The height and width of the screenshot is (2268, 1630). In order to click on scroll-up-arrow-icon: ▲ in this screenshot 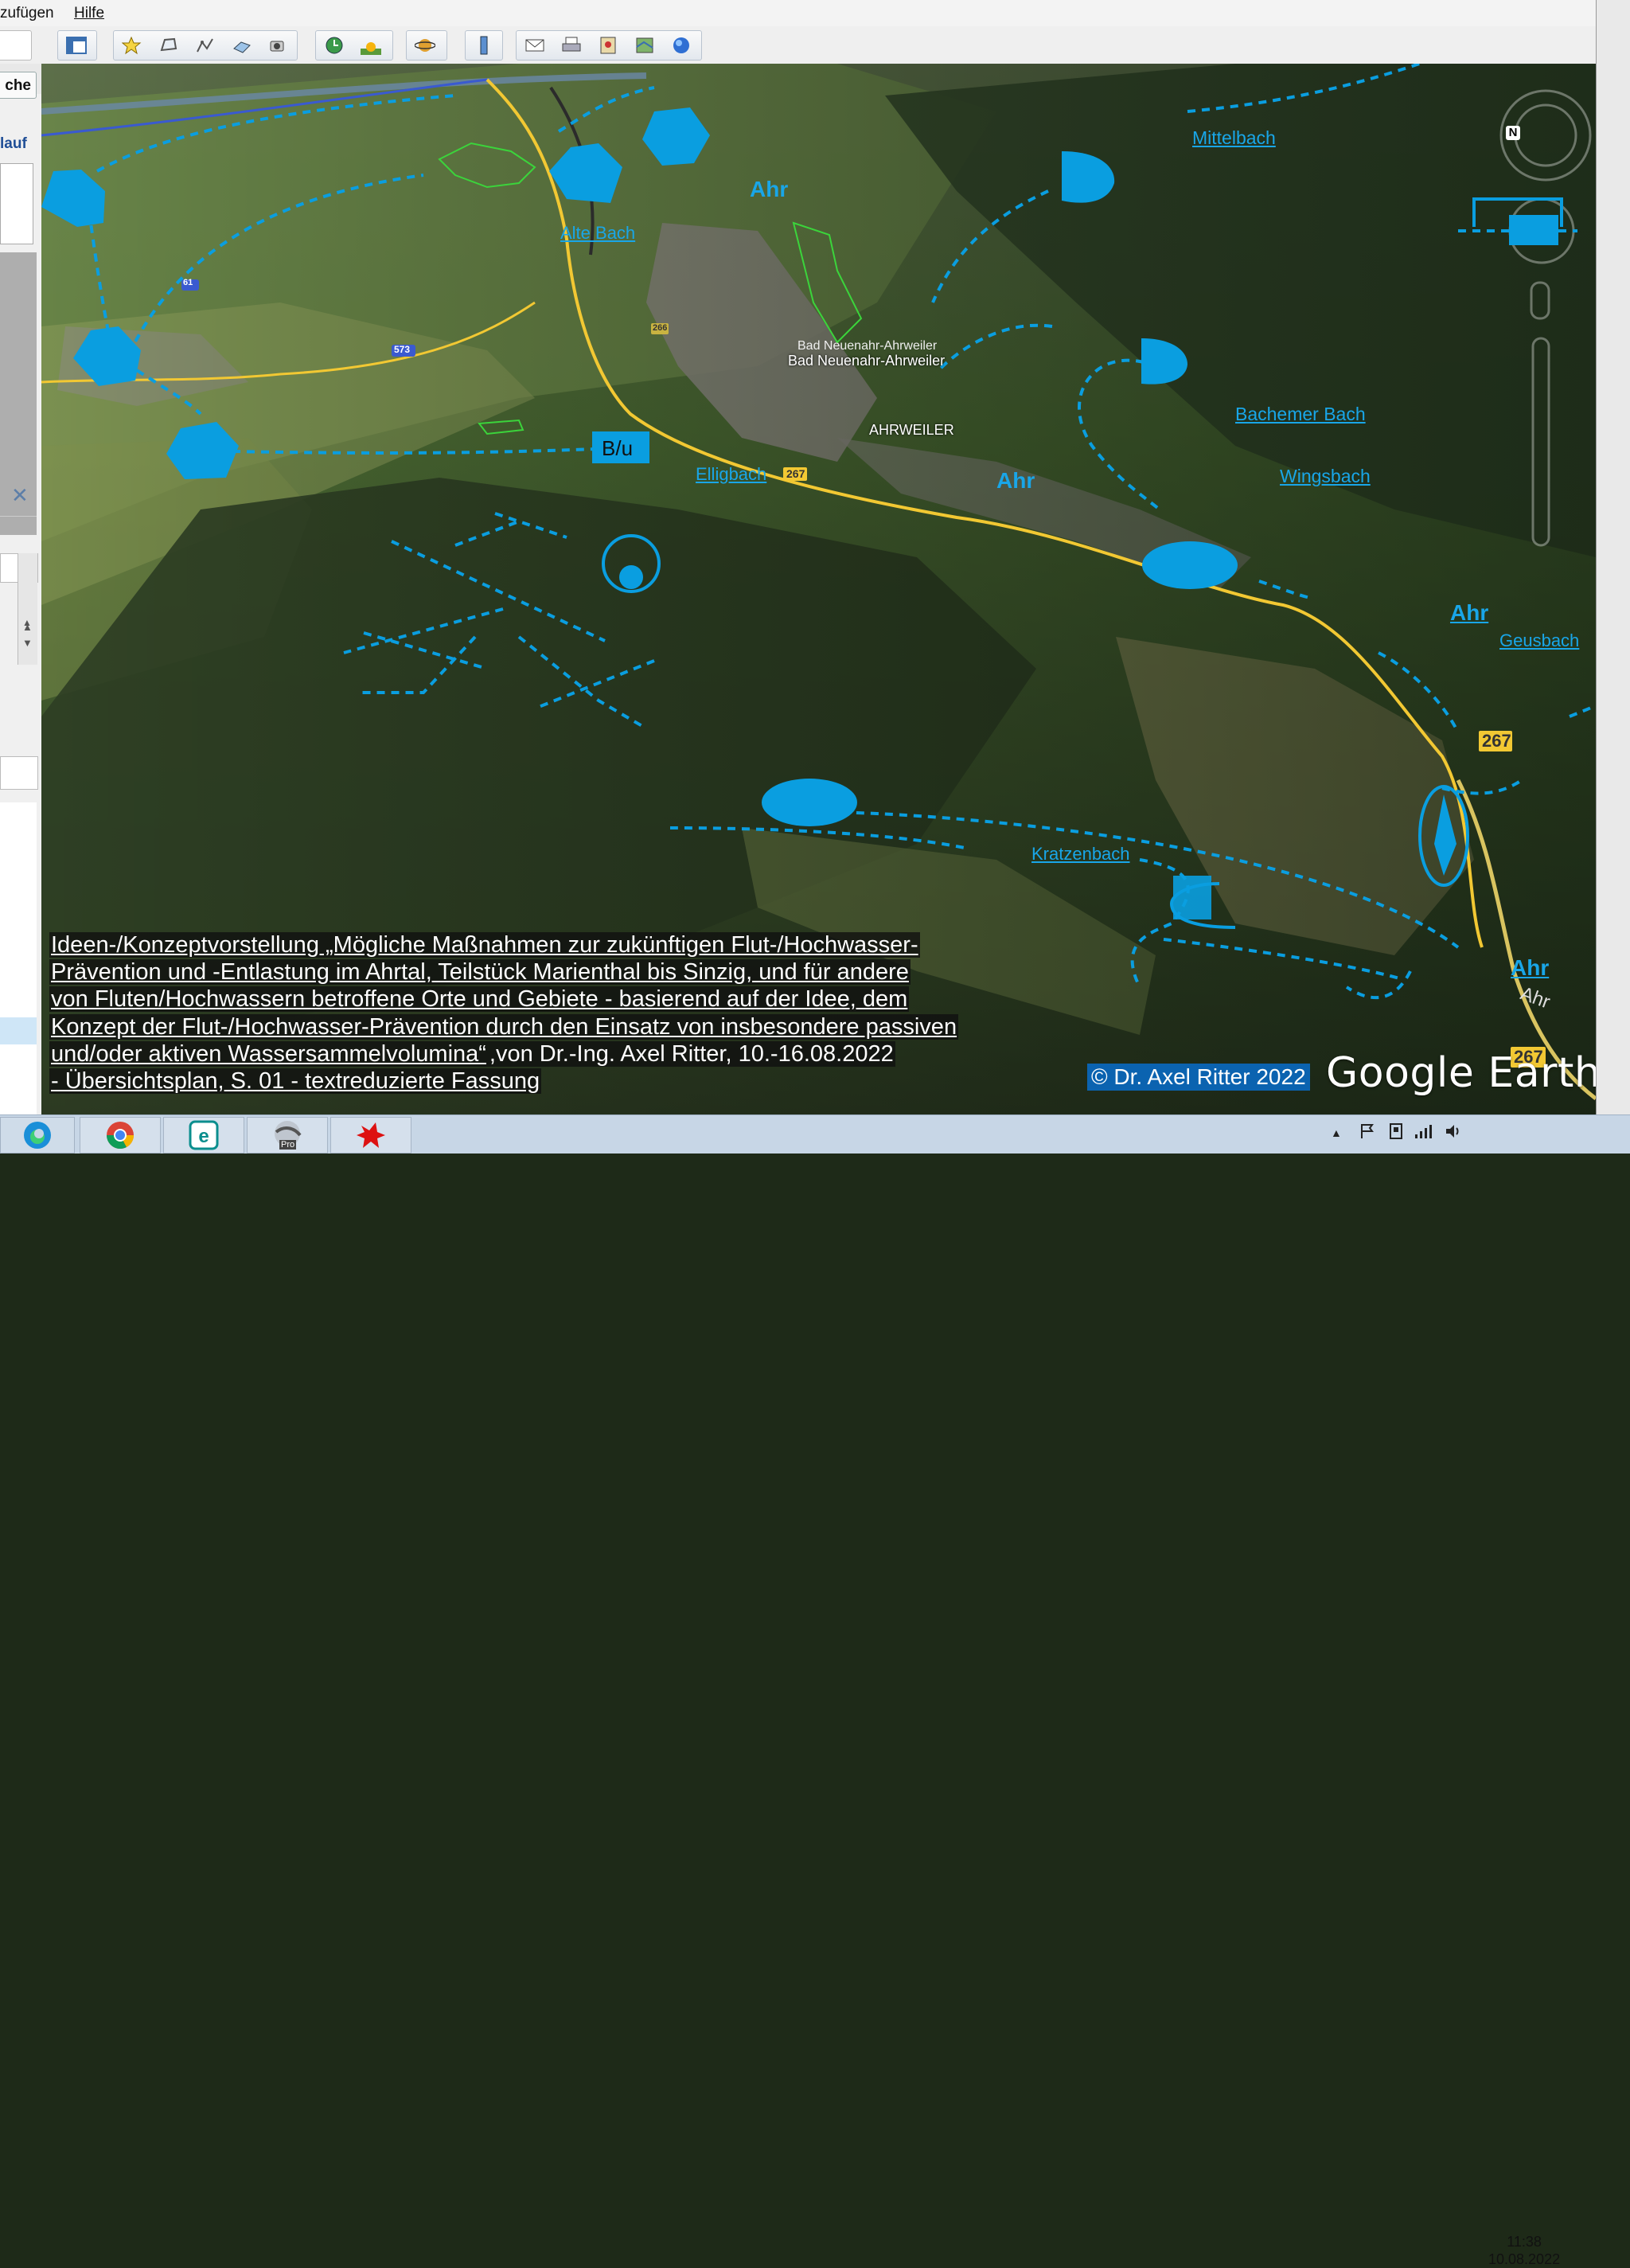, I will do `click(27, 627)`.